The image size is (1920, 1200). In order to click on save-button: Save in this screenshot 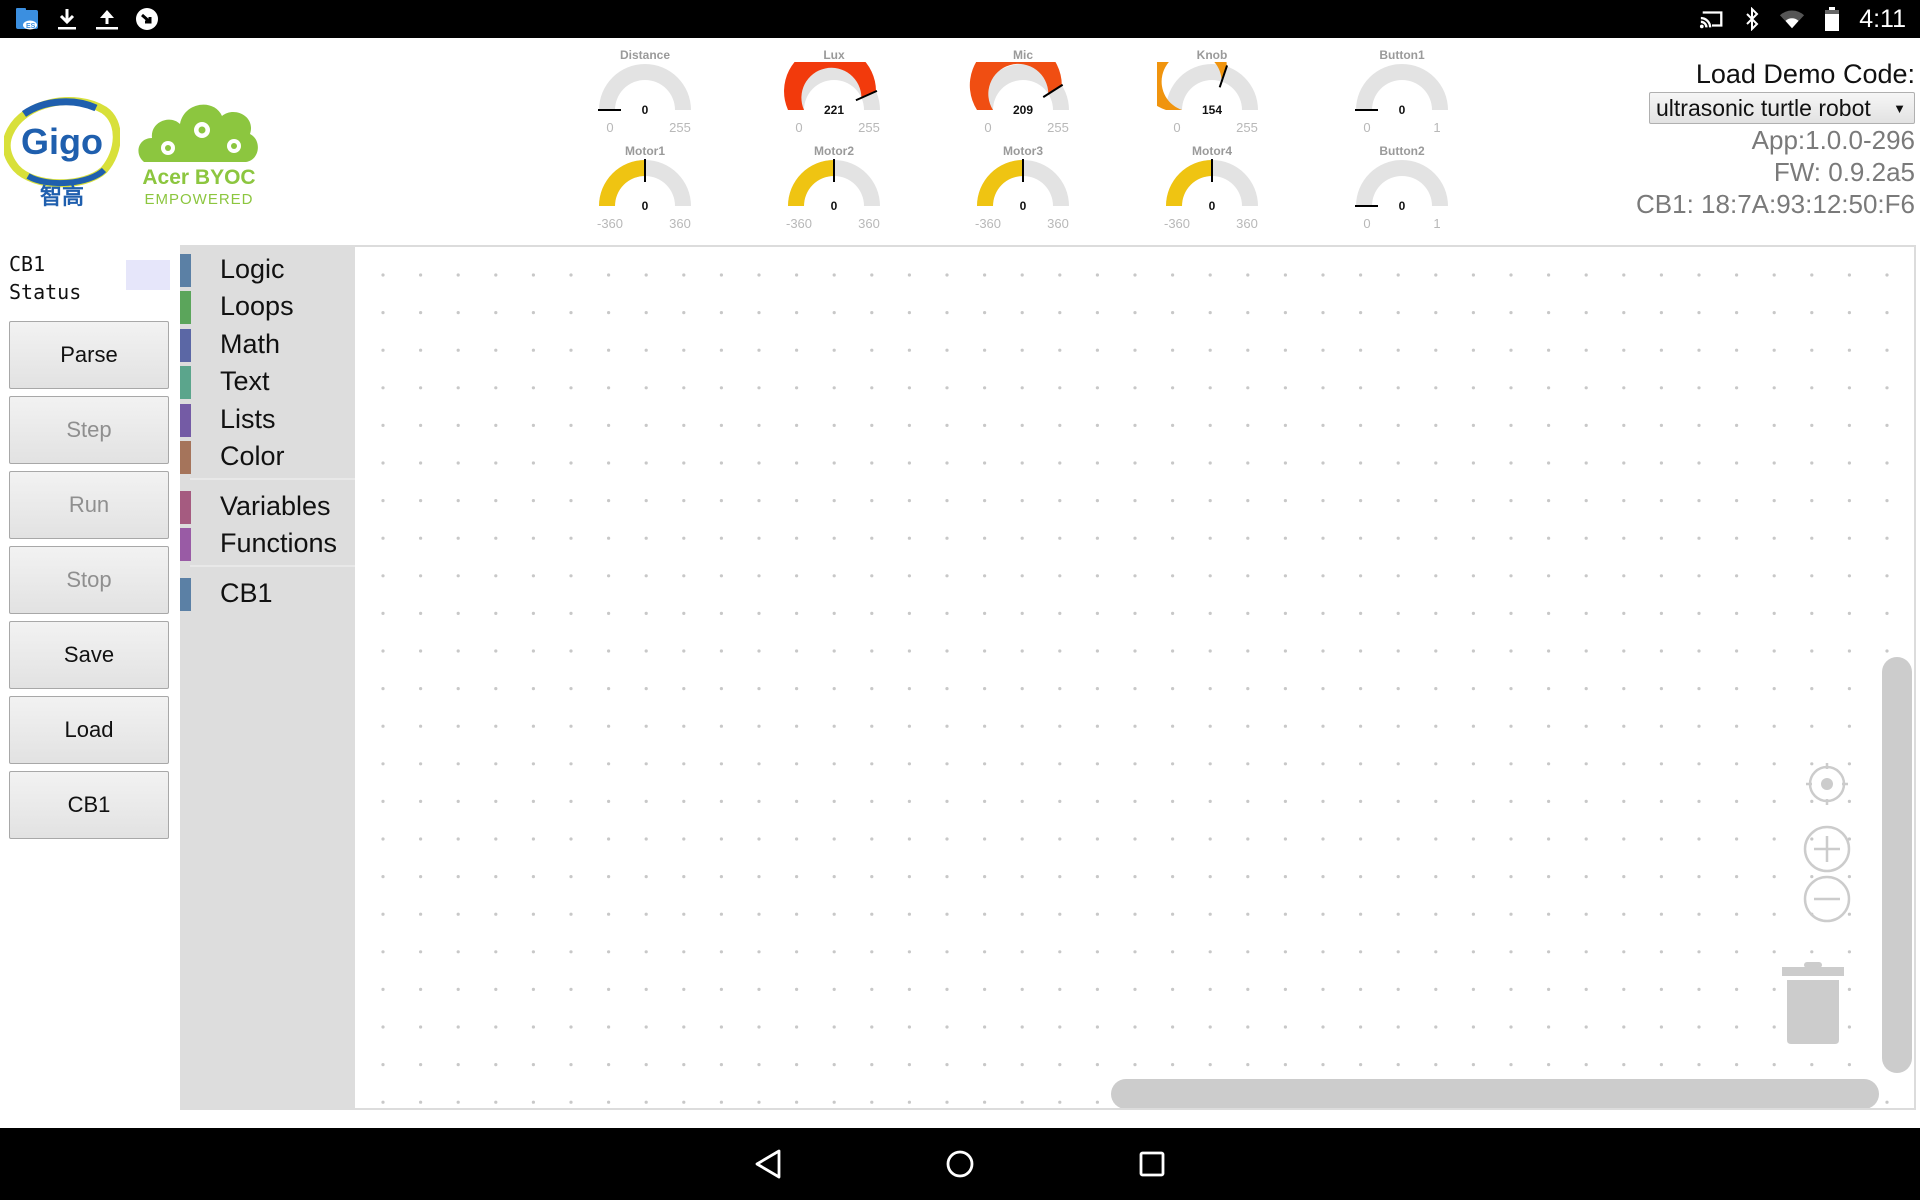, I will do `click(89, 655)`.